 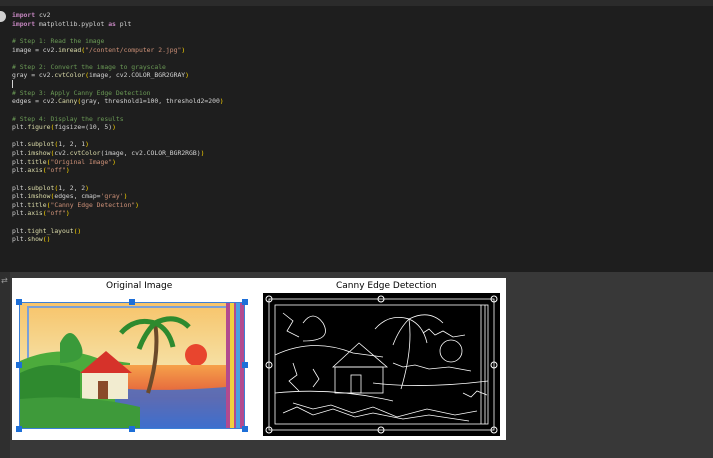 What do you see at coordinates (56, 170) in the screenshot?
I see `code-token: "off"` at bounding box center [56, 170].